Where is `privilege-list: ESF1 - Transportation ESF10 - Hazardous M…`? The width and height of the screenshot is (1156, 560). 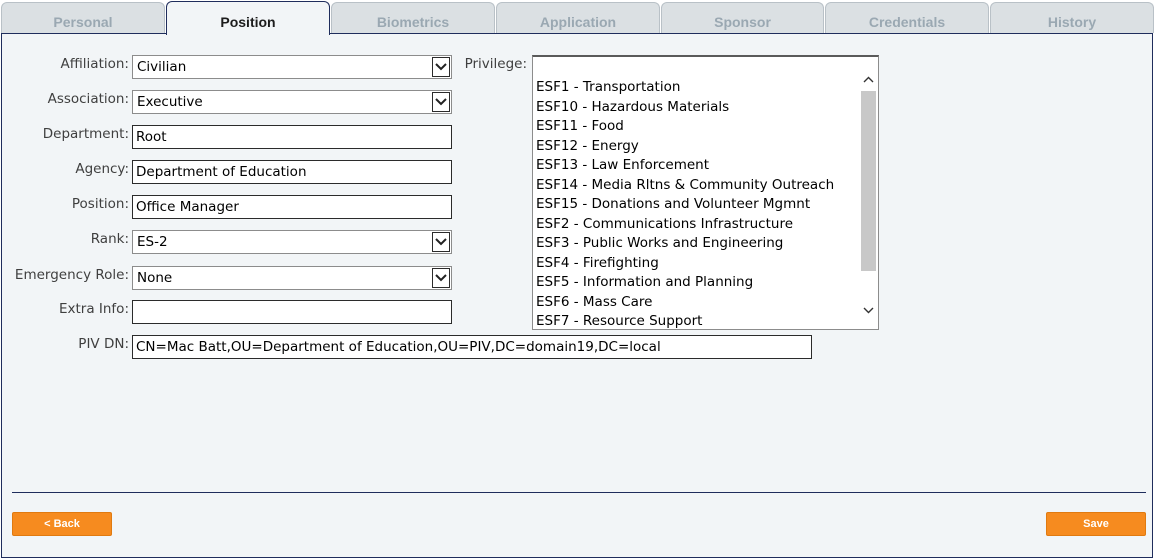
privilege-list: ESF1 - Transportation ESF10 - Hazardous M… is located at coordinates (685, 203).